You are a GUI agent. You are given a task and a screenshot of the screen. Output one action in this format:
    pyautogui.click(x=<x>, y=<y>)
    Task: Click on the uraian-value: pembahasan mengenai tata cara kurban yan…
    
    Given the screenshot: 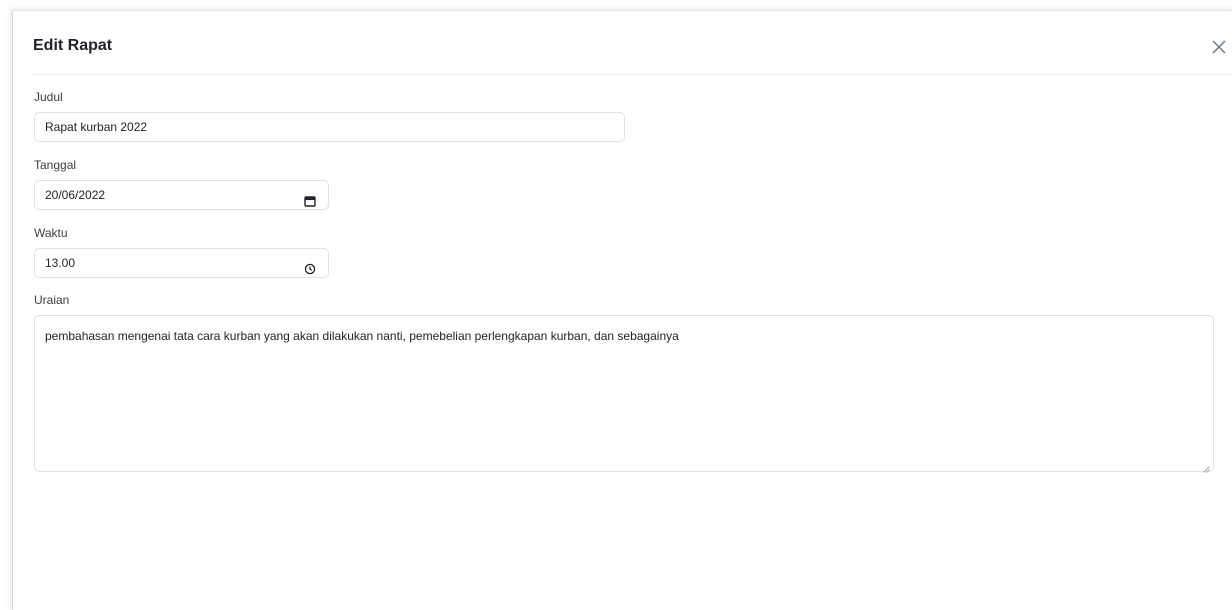 What is the action you would take?
    pyautogui.click(x=362, y=336)
    